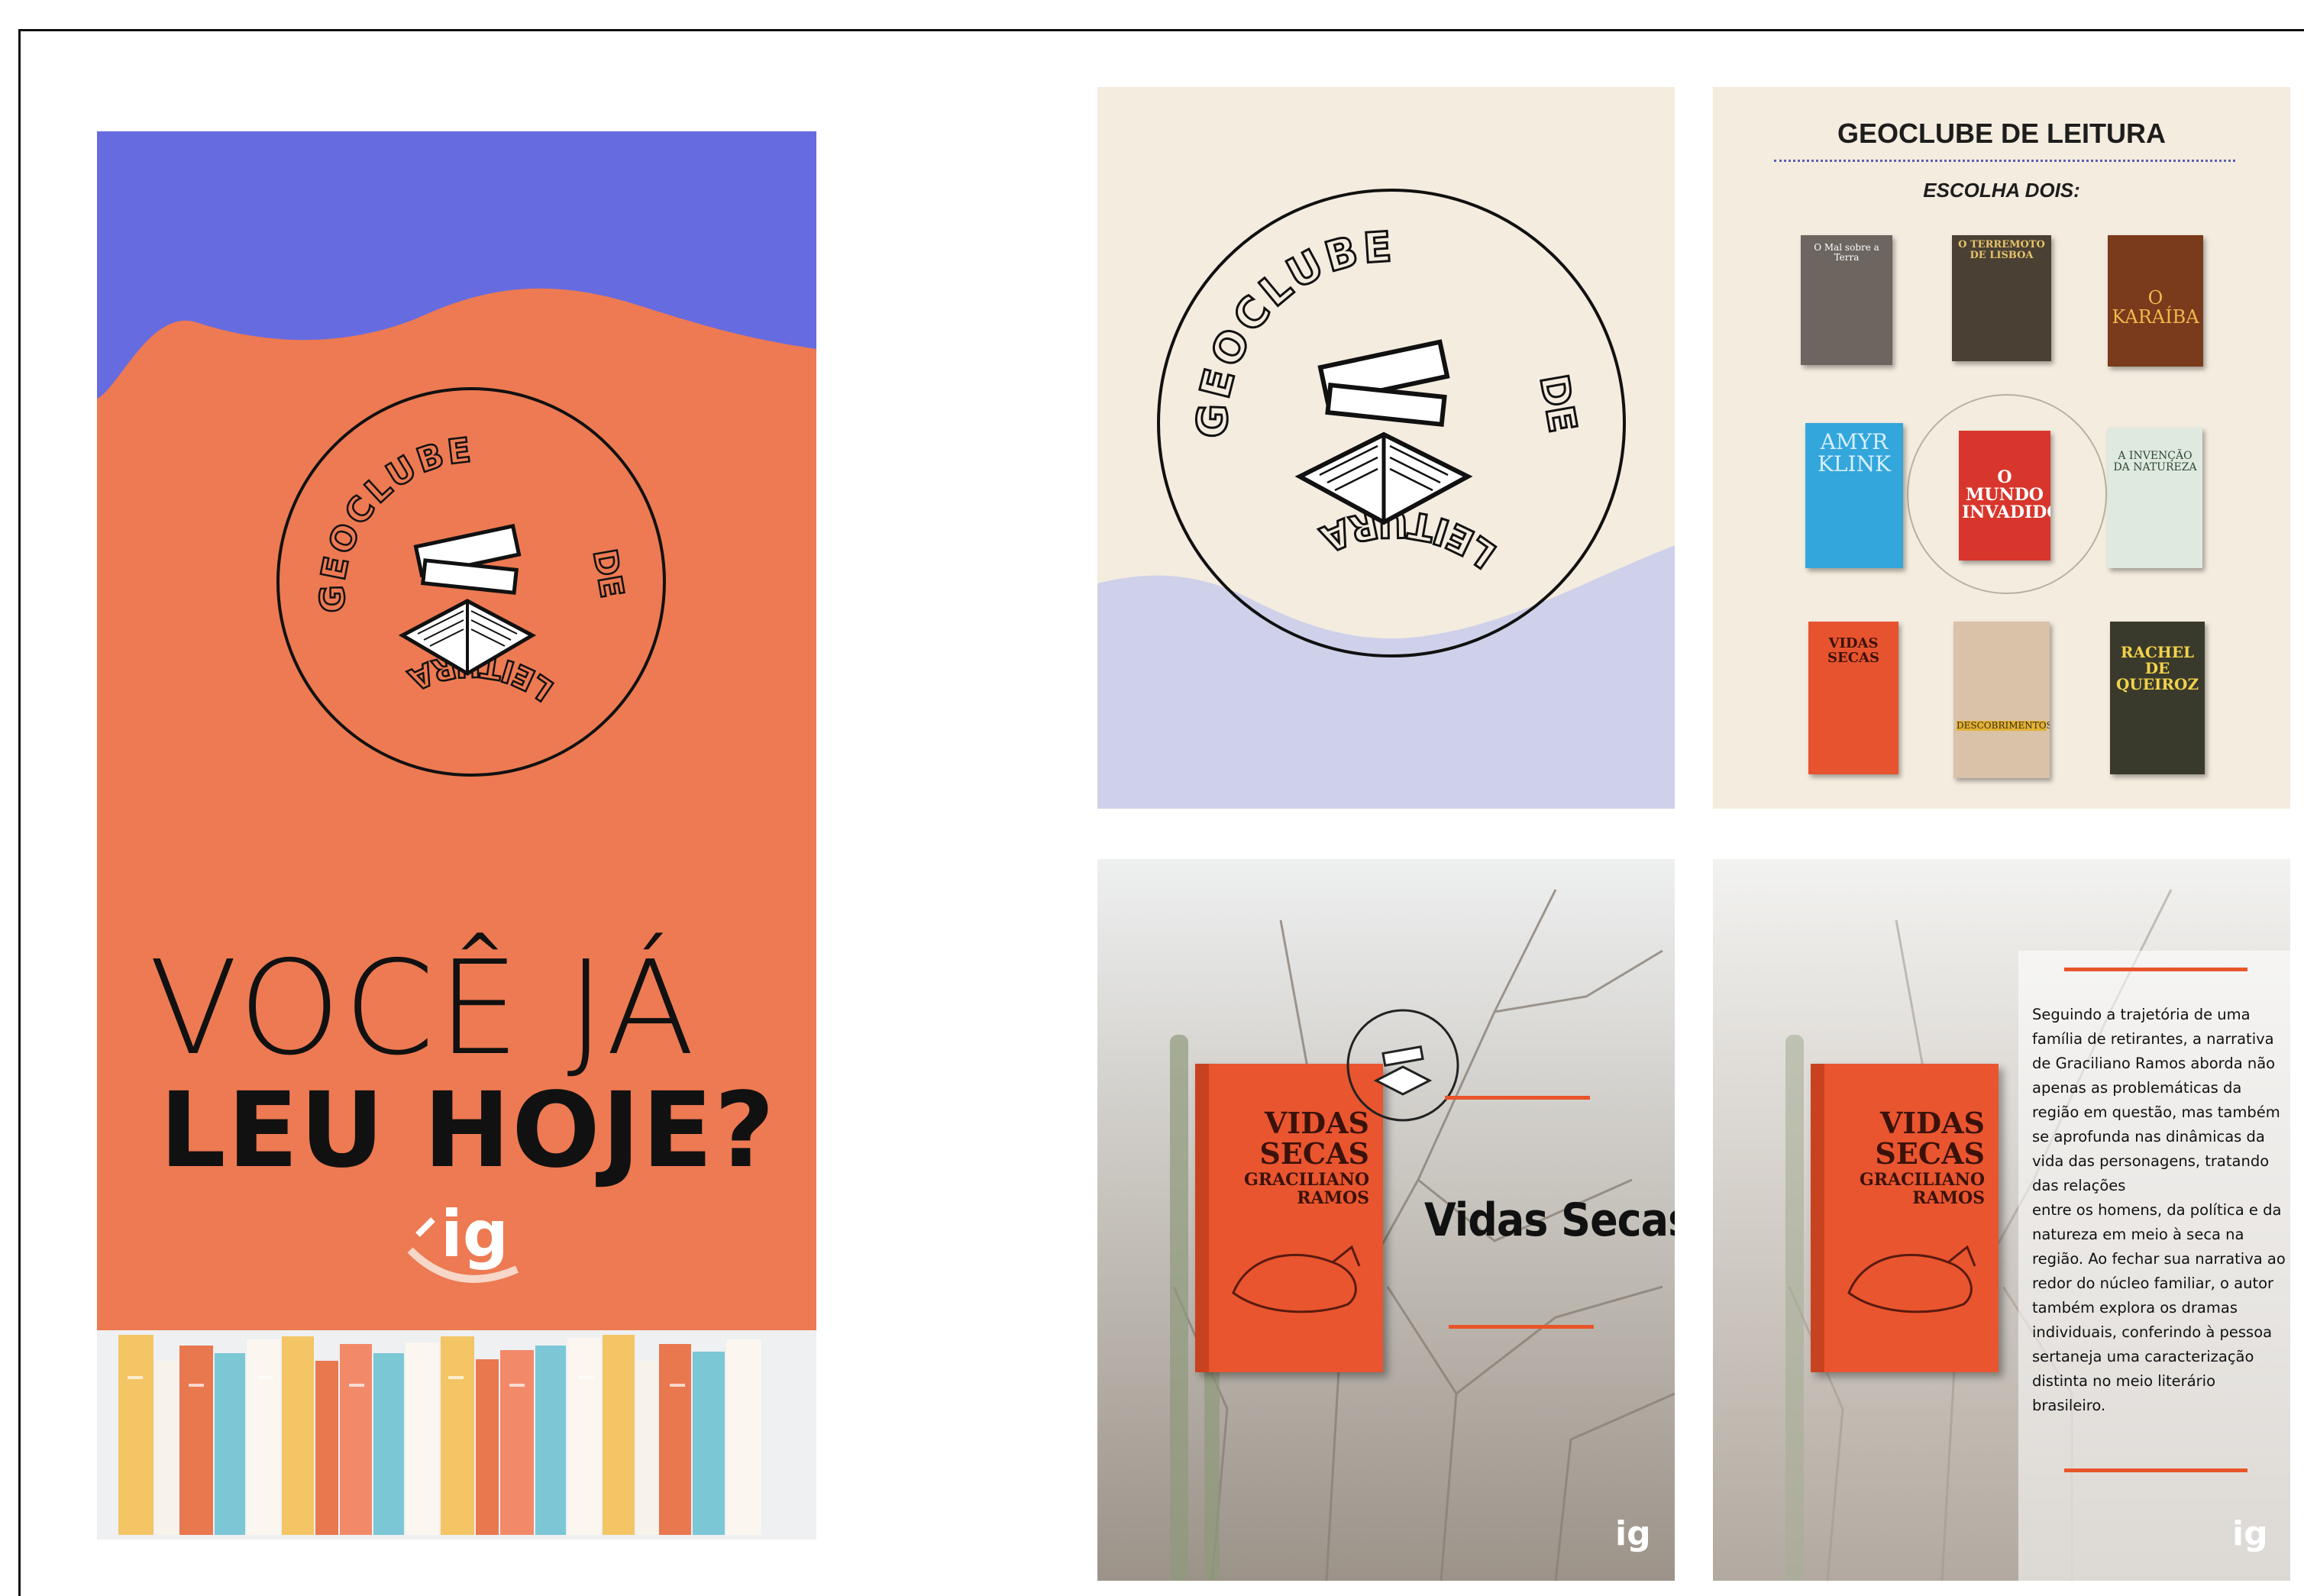 The width and height of the screenshot is (2304, 1596). What do you see at coordinates (2001, 134) in the screenshot?
I see `post2-title: GEOCLUBE DE LEITURA` at bounding box center [2001, 134].